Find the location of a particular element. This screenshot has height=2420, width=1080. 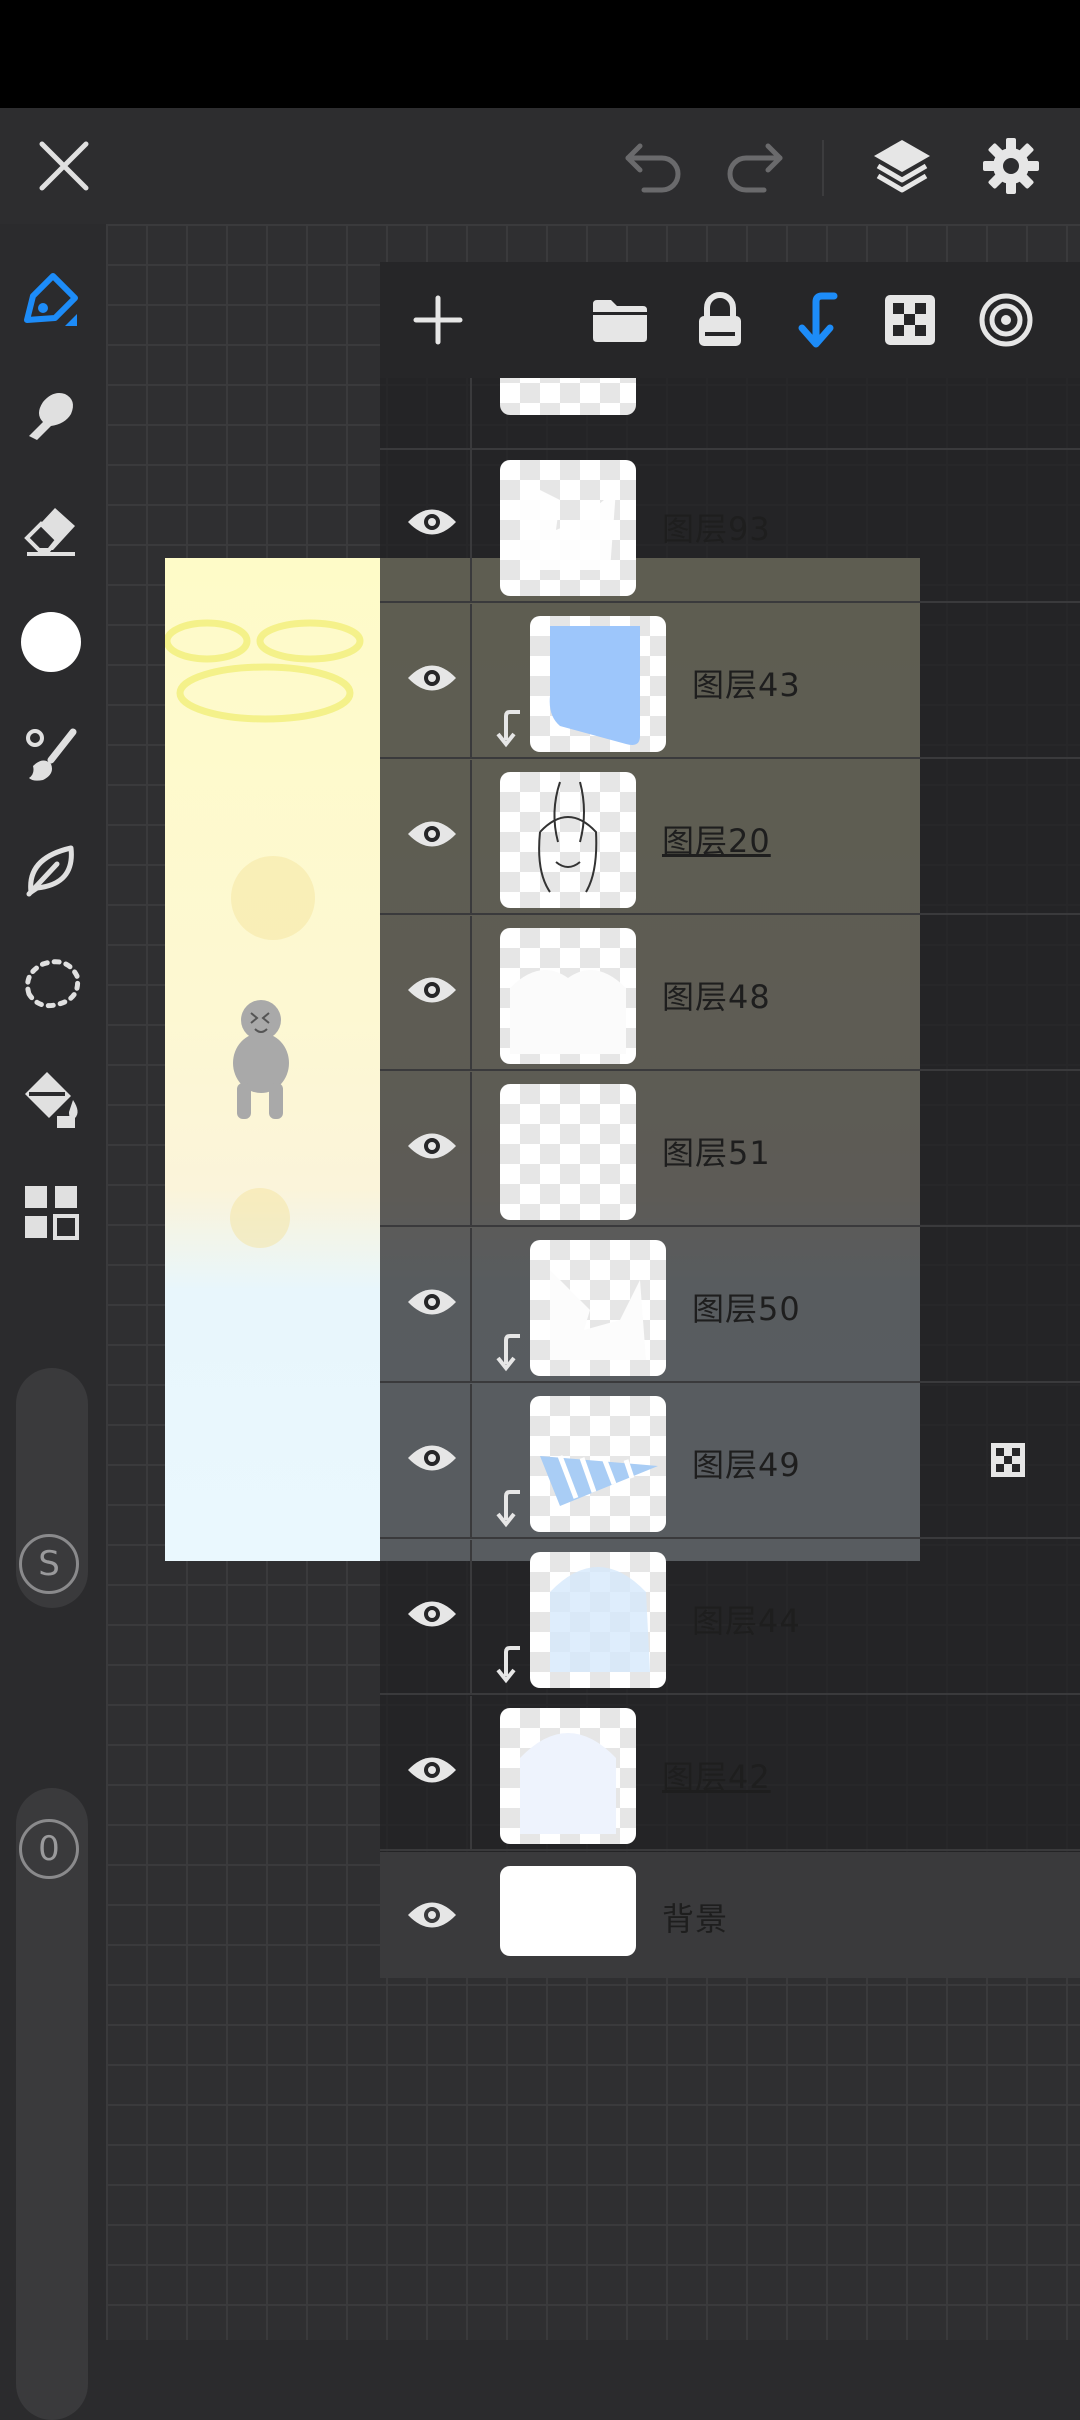

status-bar is located at coordinates (540, 54).